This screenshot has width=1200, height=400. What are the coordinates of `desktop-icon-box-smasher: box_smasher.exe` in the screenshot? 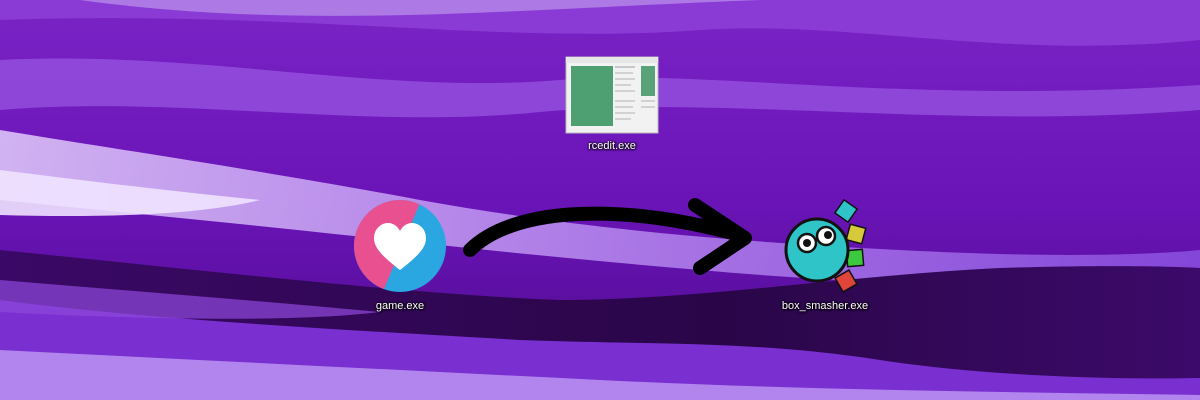 It's located at (825, 255).